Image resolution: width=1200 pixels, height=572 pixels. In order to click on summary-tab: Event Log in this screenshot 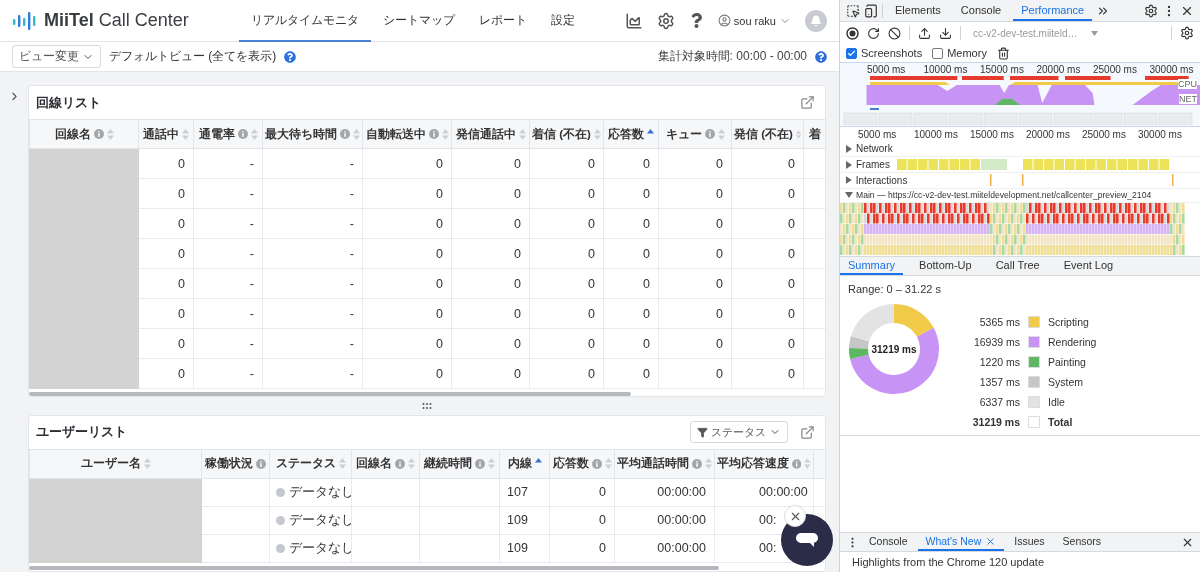, I will do `click(1088, 266)`.